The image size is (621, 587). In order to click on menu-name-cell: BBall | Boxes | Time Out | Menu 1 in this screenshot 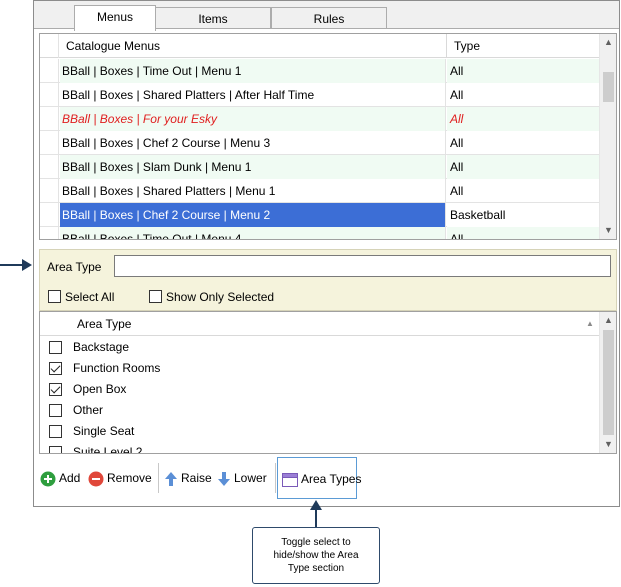, I will do `click(253, 71)`.